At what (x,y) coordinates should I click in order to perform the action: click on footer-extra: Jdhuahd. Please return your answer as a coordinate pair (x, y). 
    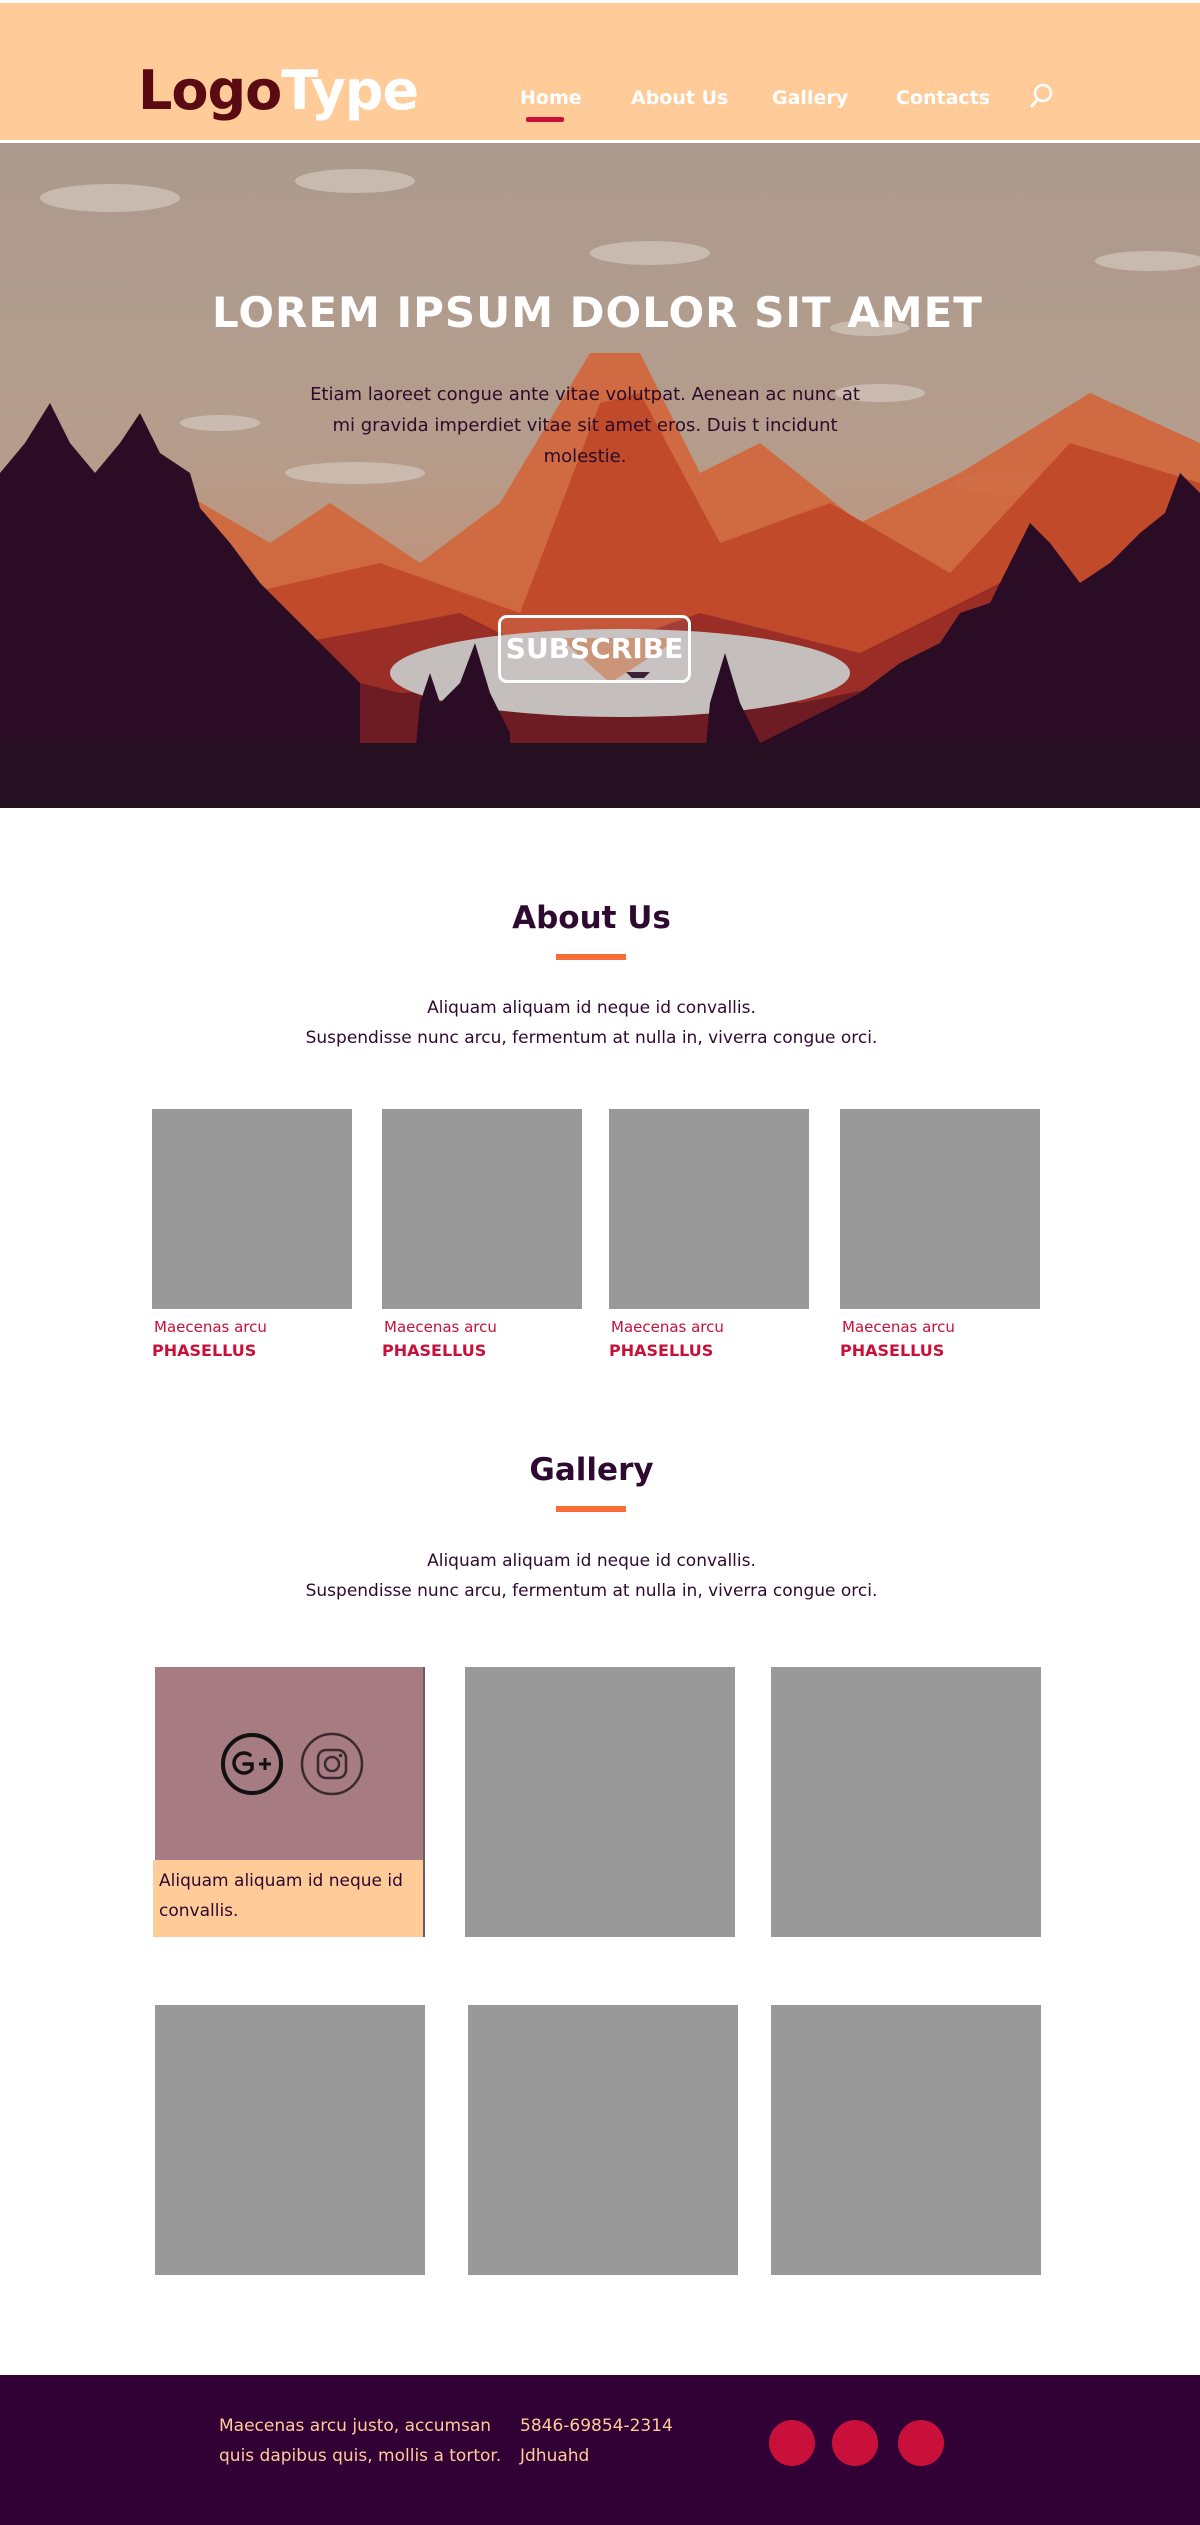
    Looking at the image, I should click on (555, 2456).